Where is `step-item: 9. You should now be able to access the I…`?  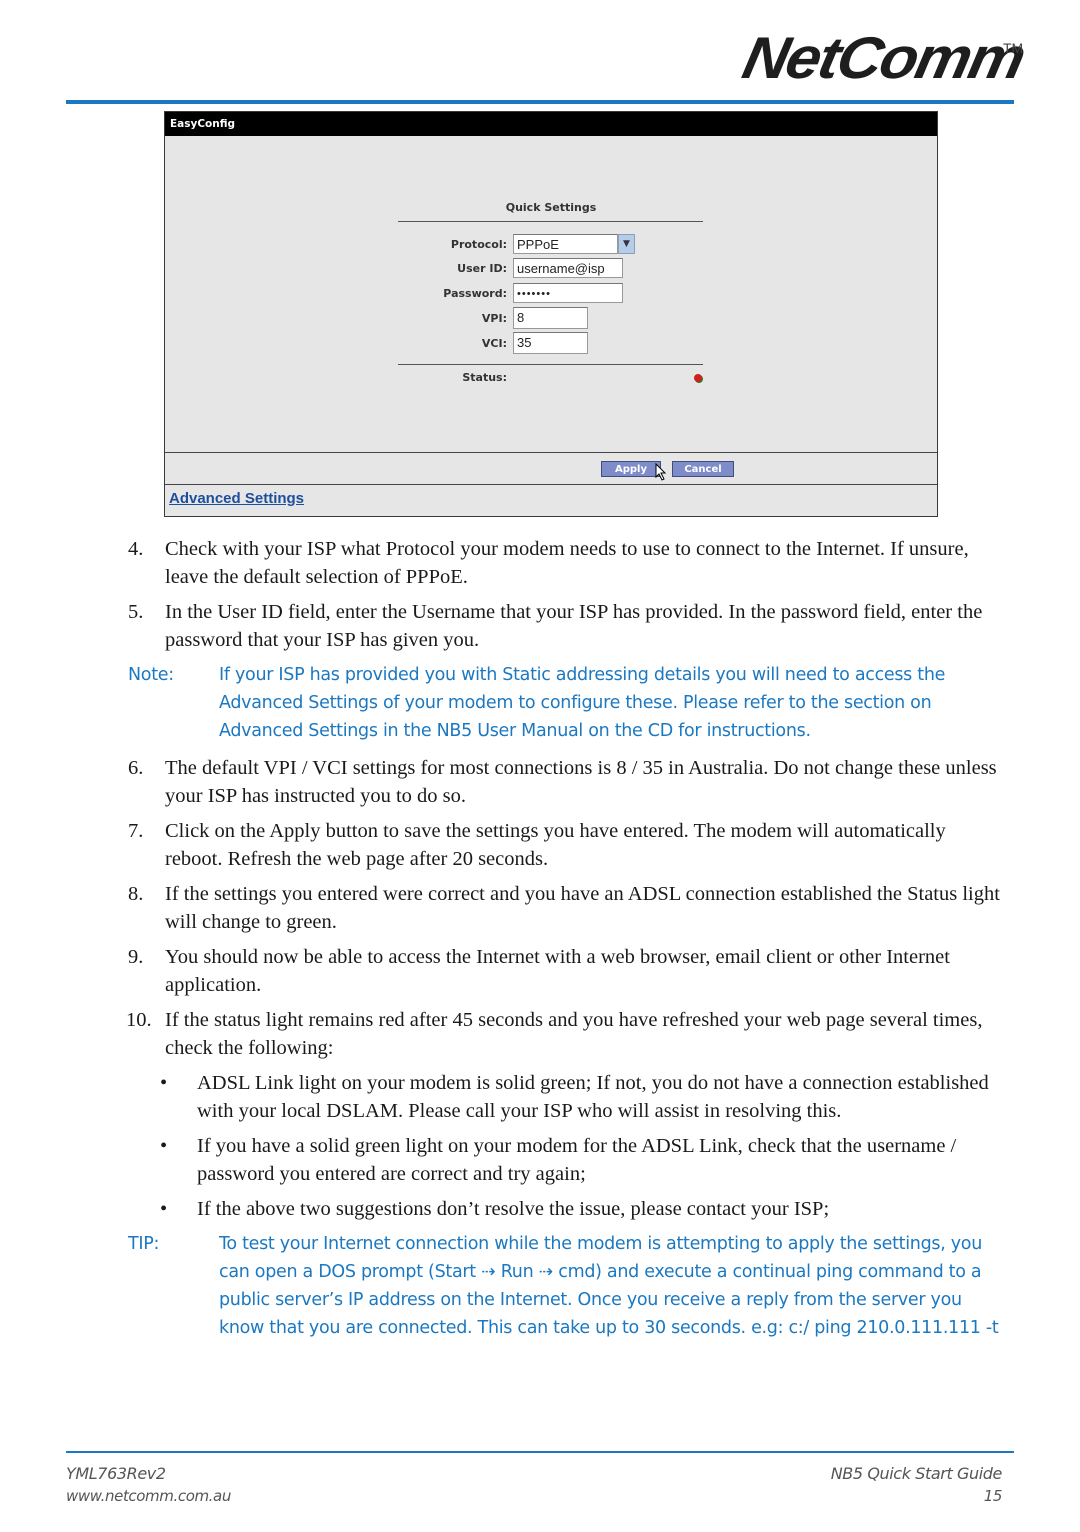 step-item: 9. You should now be able to access the I… is located at coordinates (539, 971).